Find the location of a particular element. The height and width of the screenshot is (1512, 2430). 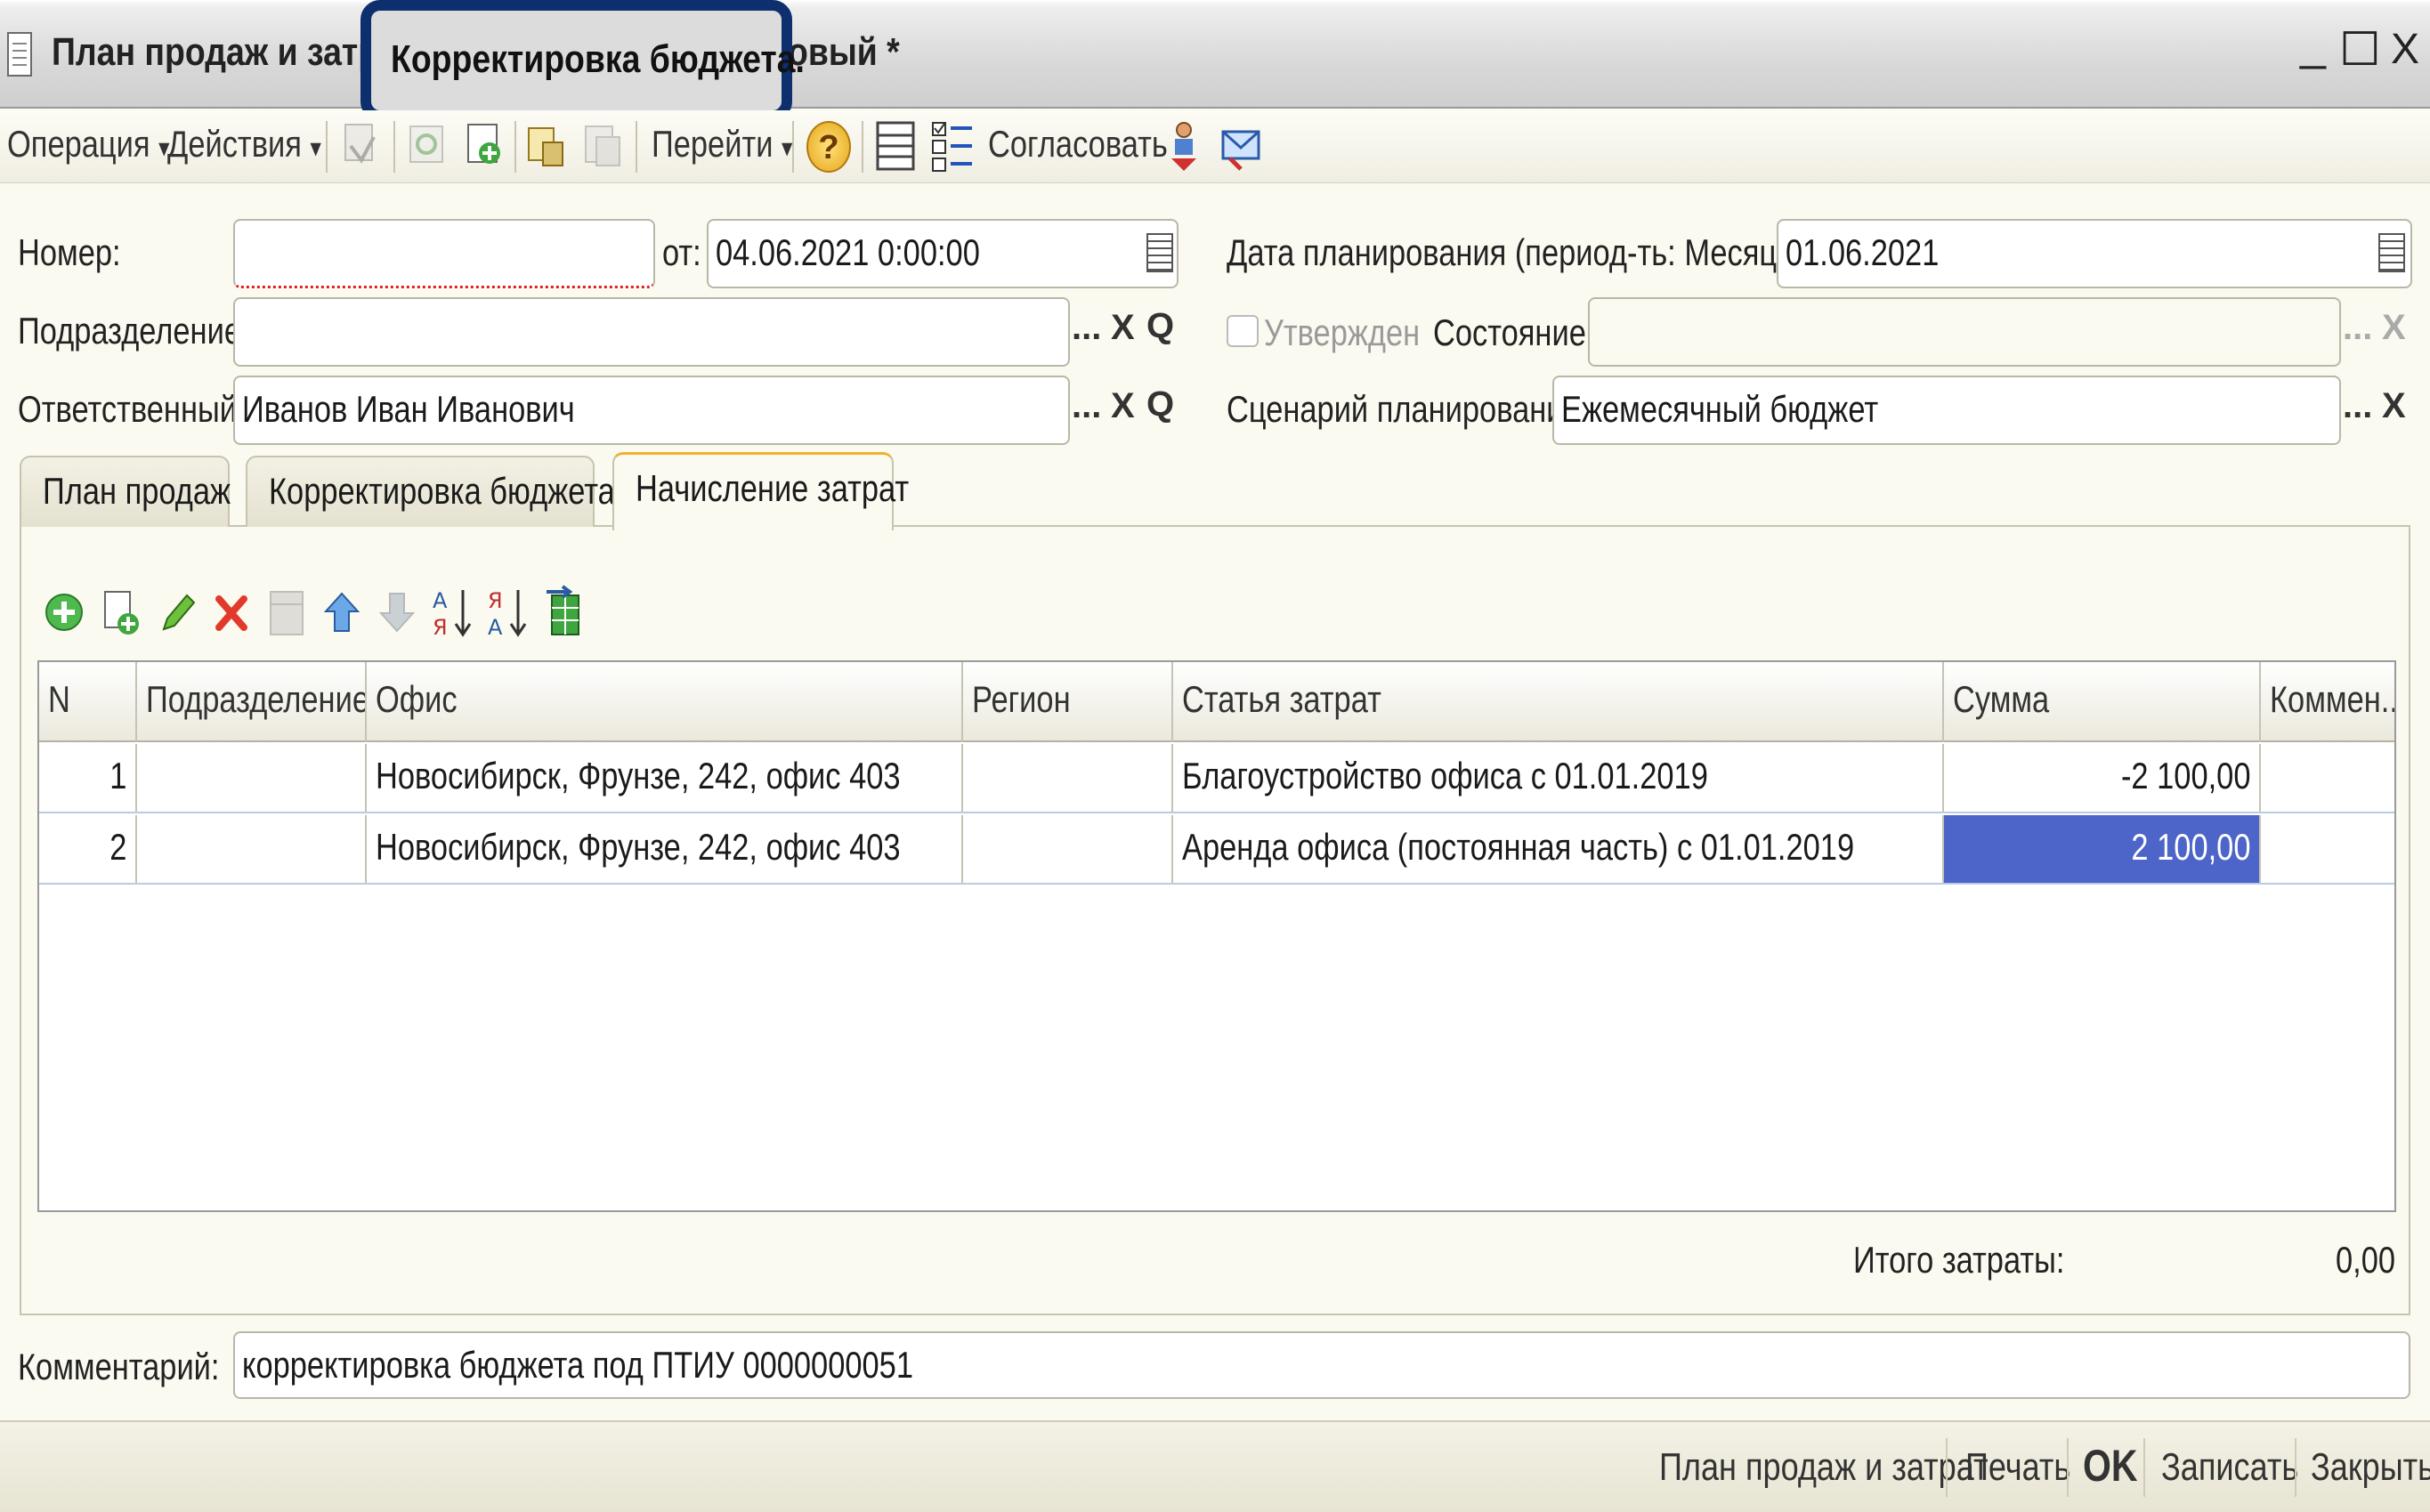

column-header-office: Офис is located at coordinates (665, 702).